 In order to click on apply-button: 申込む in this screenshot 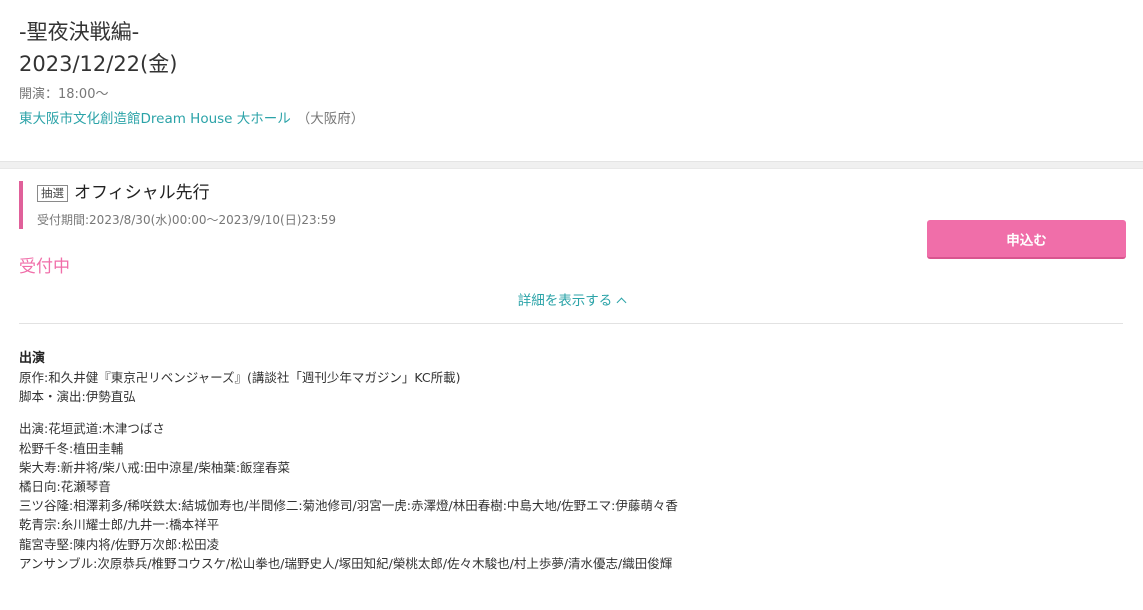, I will do `click(1026, 239)`.